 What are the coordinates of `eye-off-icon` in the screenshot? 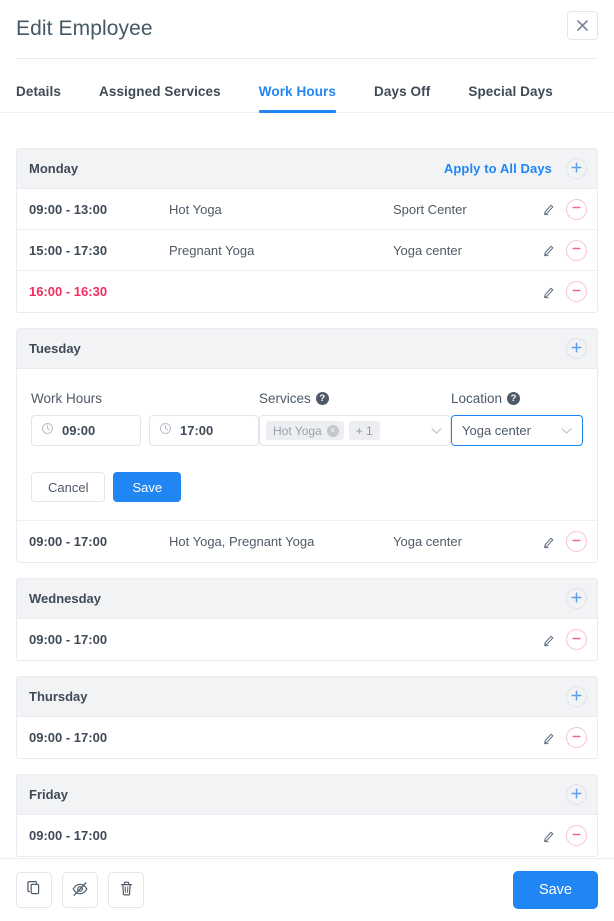 It's located at (80, 890).